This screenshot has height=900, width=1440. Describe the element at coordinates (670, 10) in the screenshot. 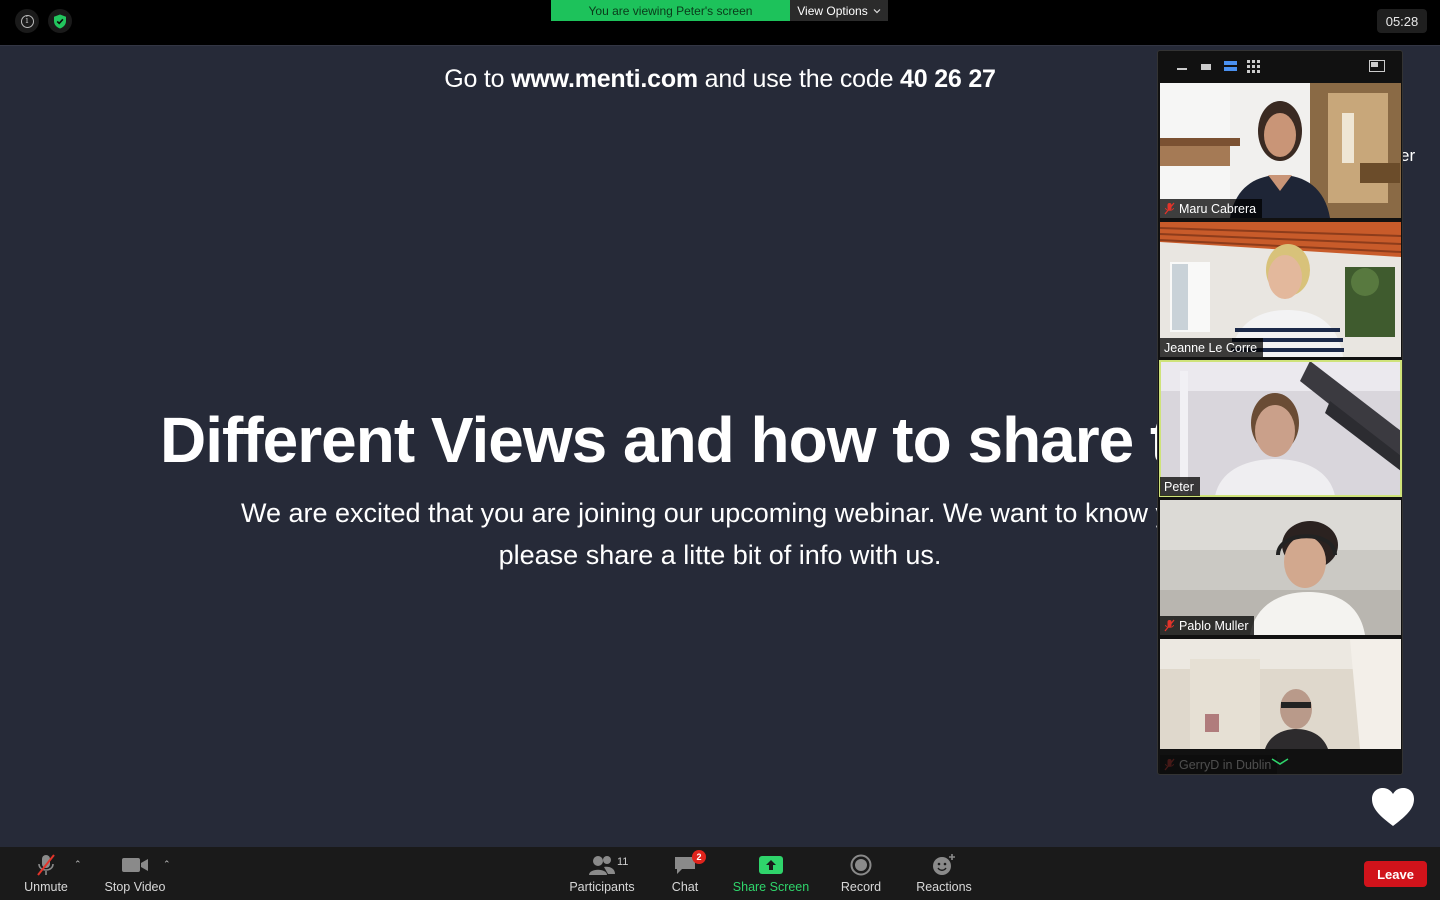

I see `viewing-screen-banner: You are viewing Peter's screen` at that location.